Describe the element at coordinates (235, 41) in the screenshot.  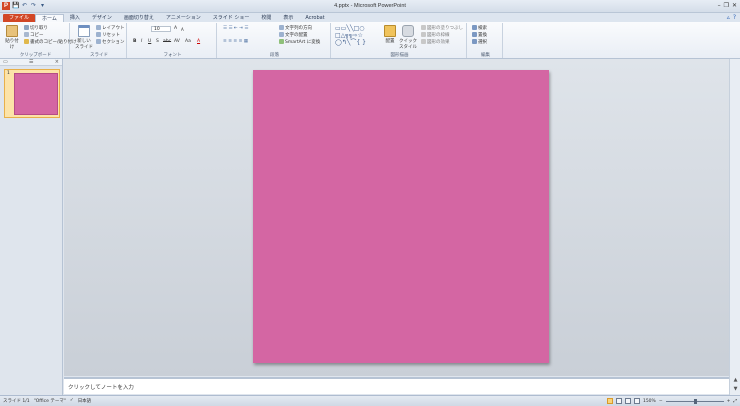
I see `align-icon: ≡ ≡ ≡ ≡ ▦` at that location.